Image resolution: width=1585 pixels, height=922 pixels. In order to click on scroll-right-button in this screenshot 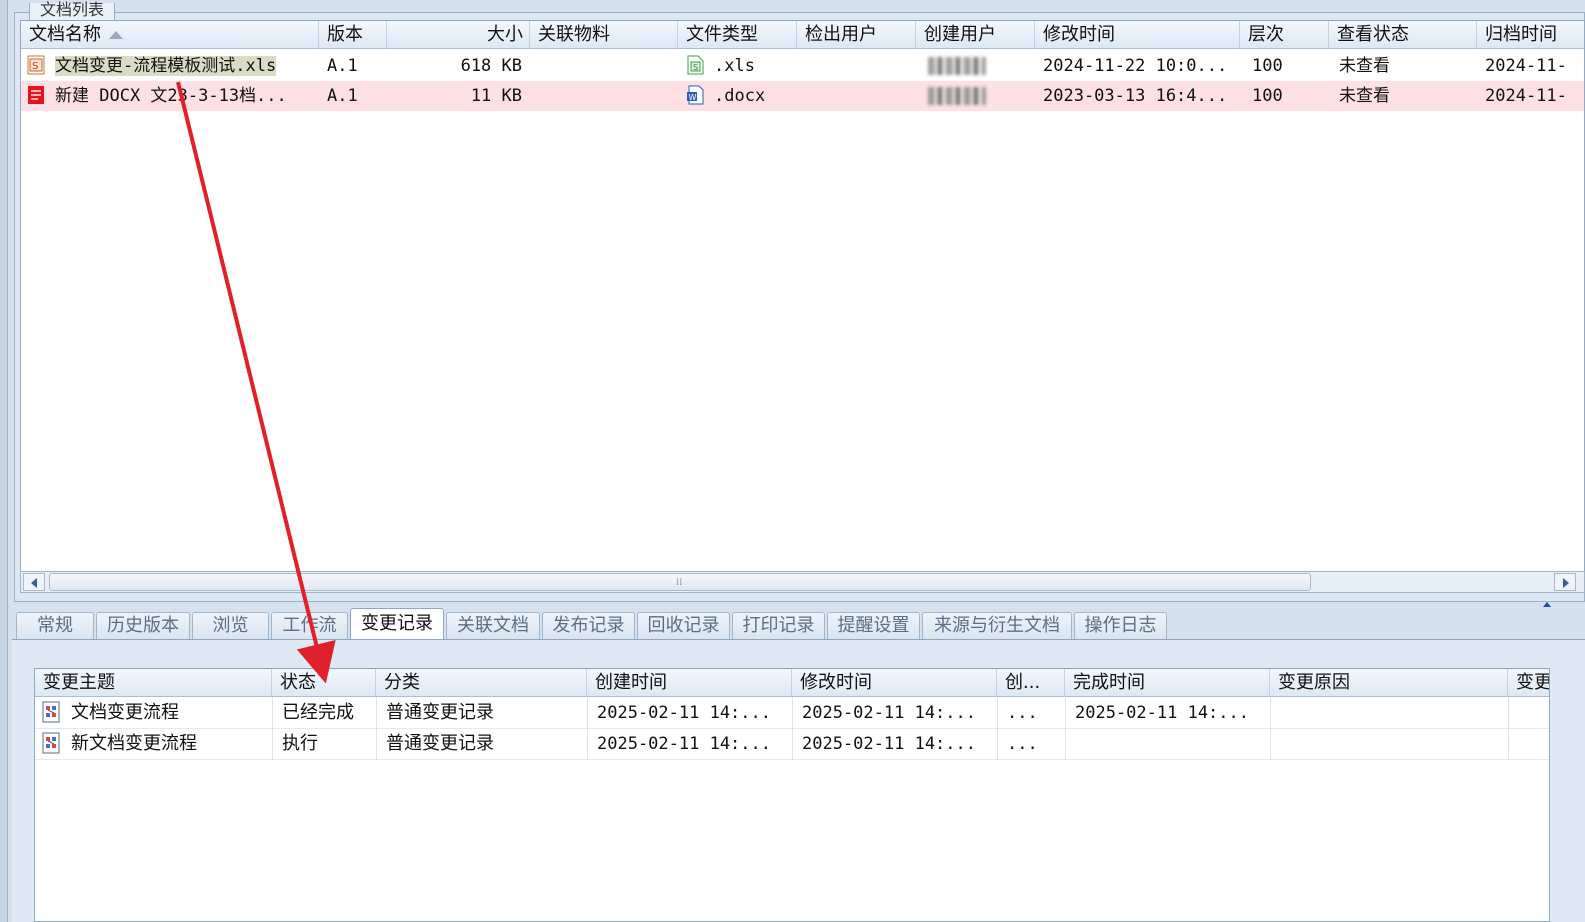, I will do `click(1565, 582)`.